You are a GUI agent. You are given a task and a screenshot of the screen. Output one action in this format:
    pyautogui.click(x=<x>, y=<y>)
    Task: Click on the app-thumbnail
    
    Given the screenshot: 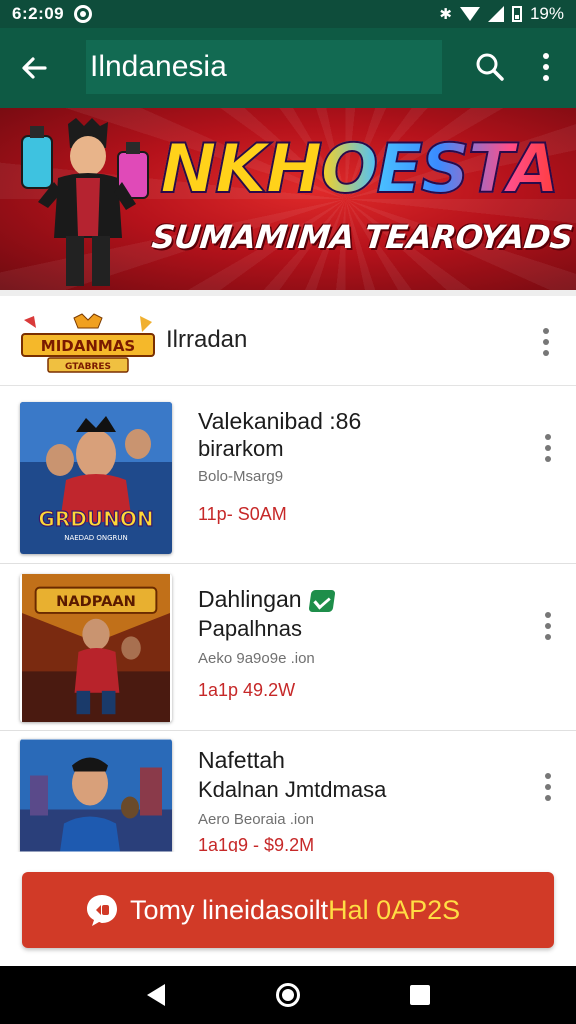 What is the action you would take?
    pyautogui.click(x=96, y=795)
    